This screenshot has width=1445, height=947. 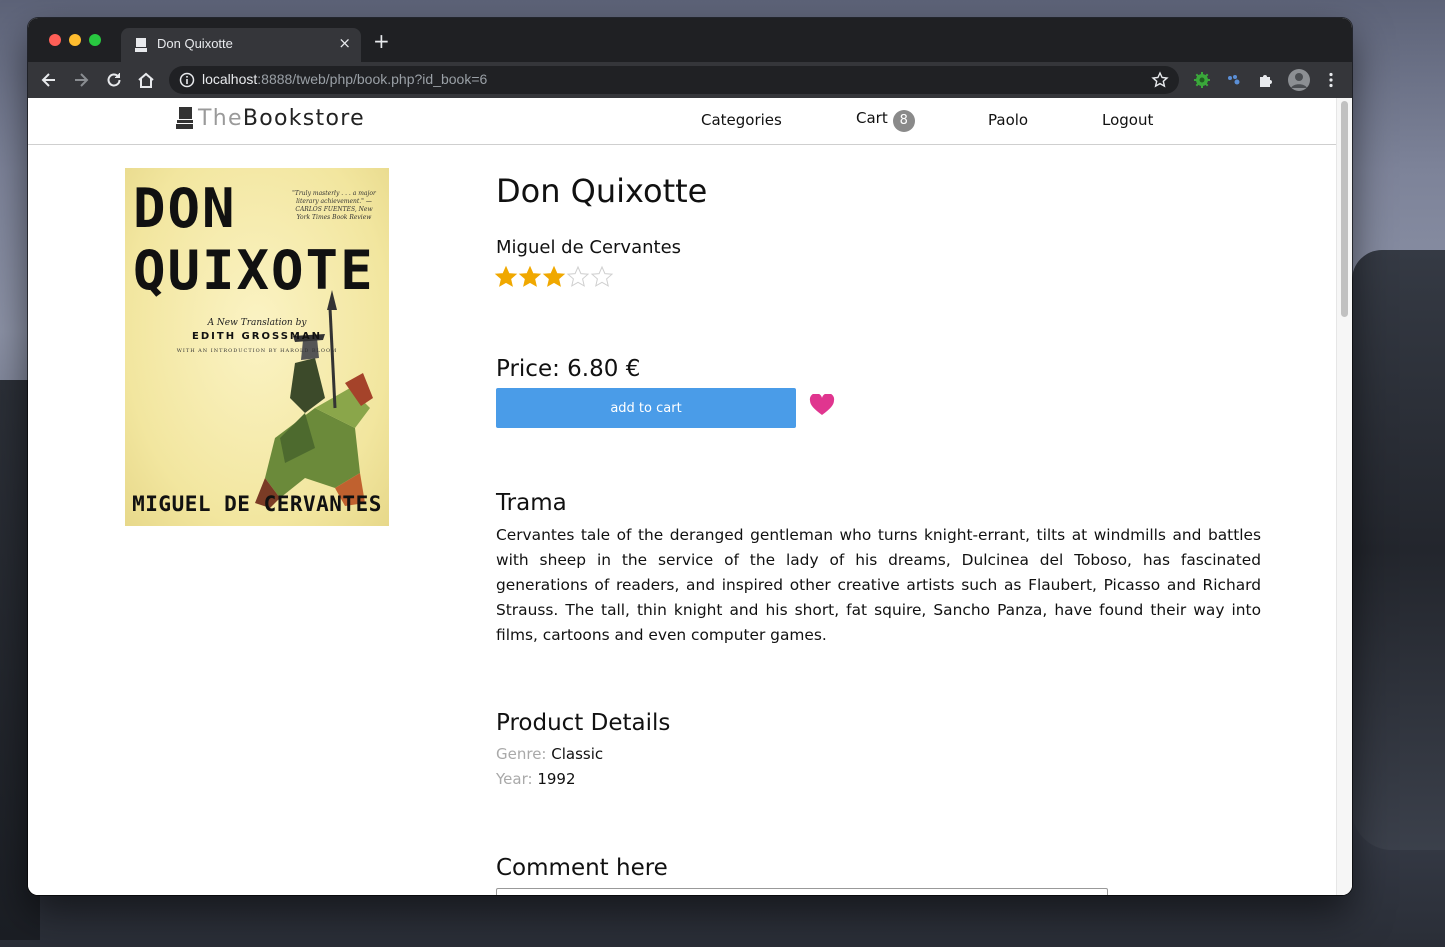 I want to click on comment-input, so click(x=802, y=891).